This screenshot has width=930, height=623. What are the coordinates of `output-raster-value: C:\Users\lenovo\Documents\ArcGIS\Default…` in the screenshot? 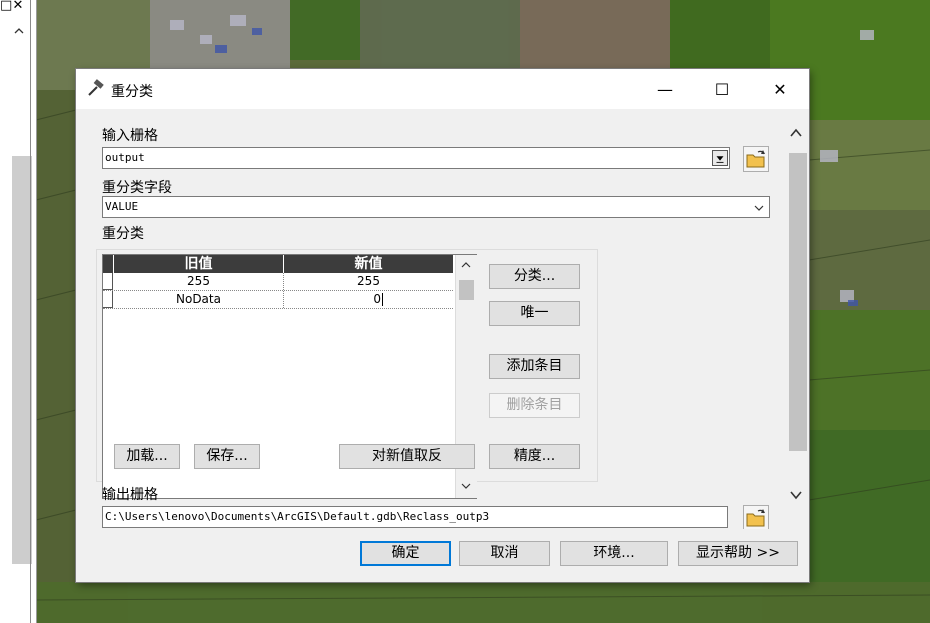 It's located at (297, 516).